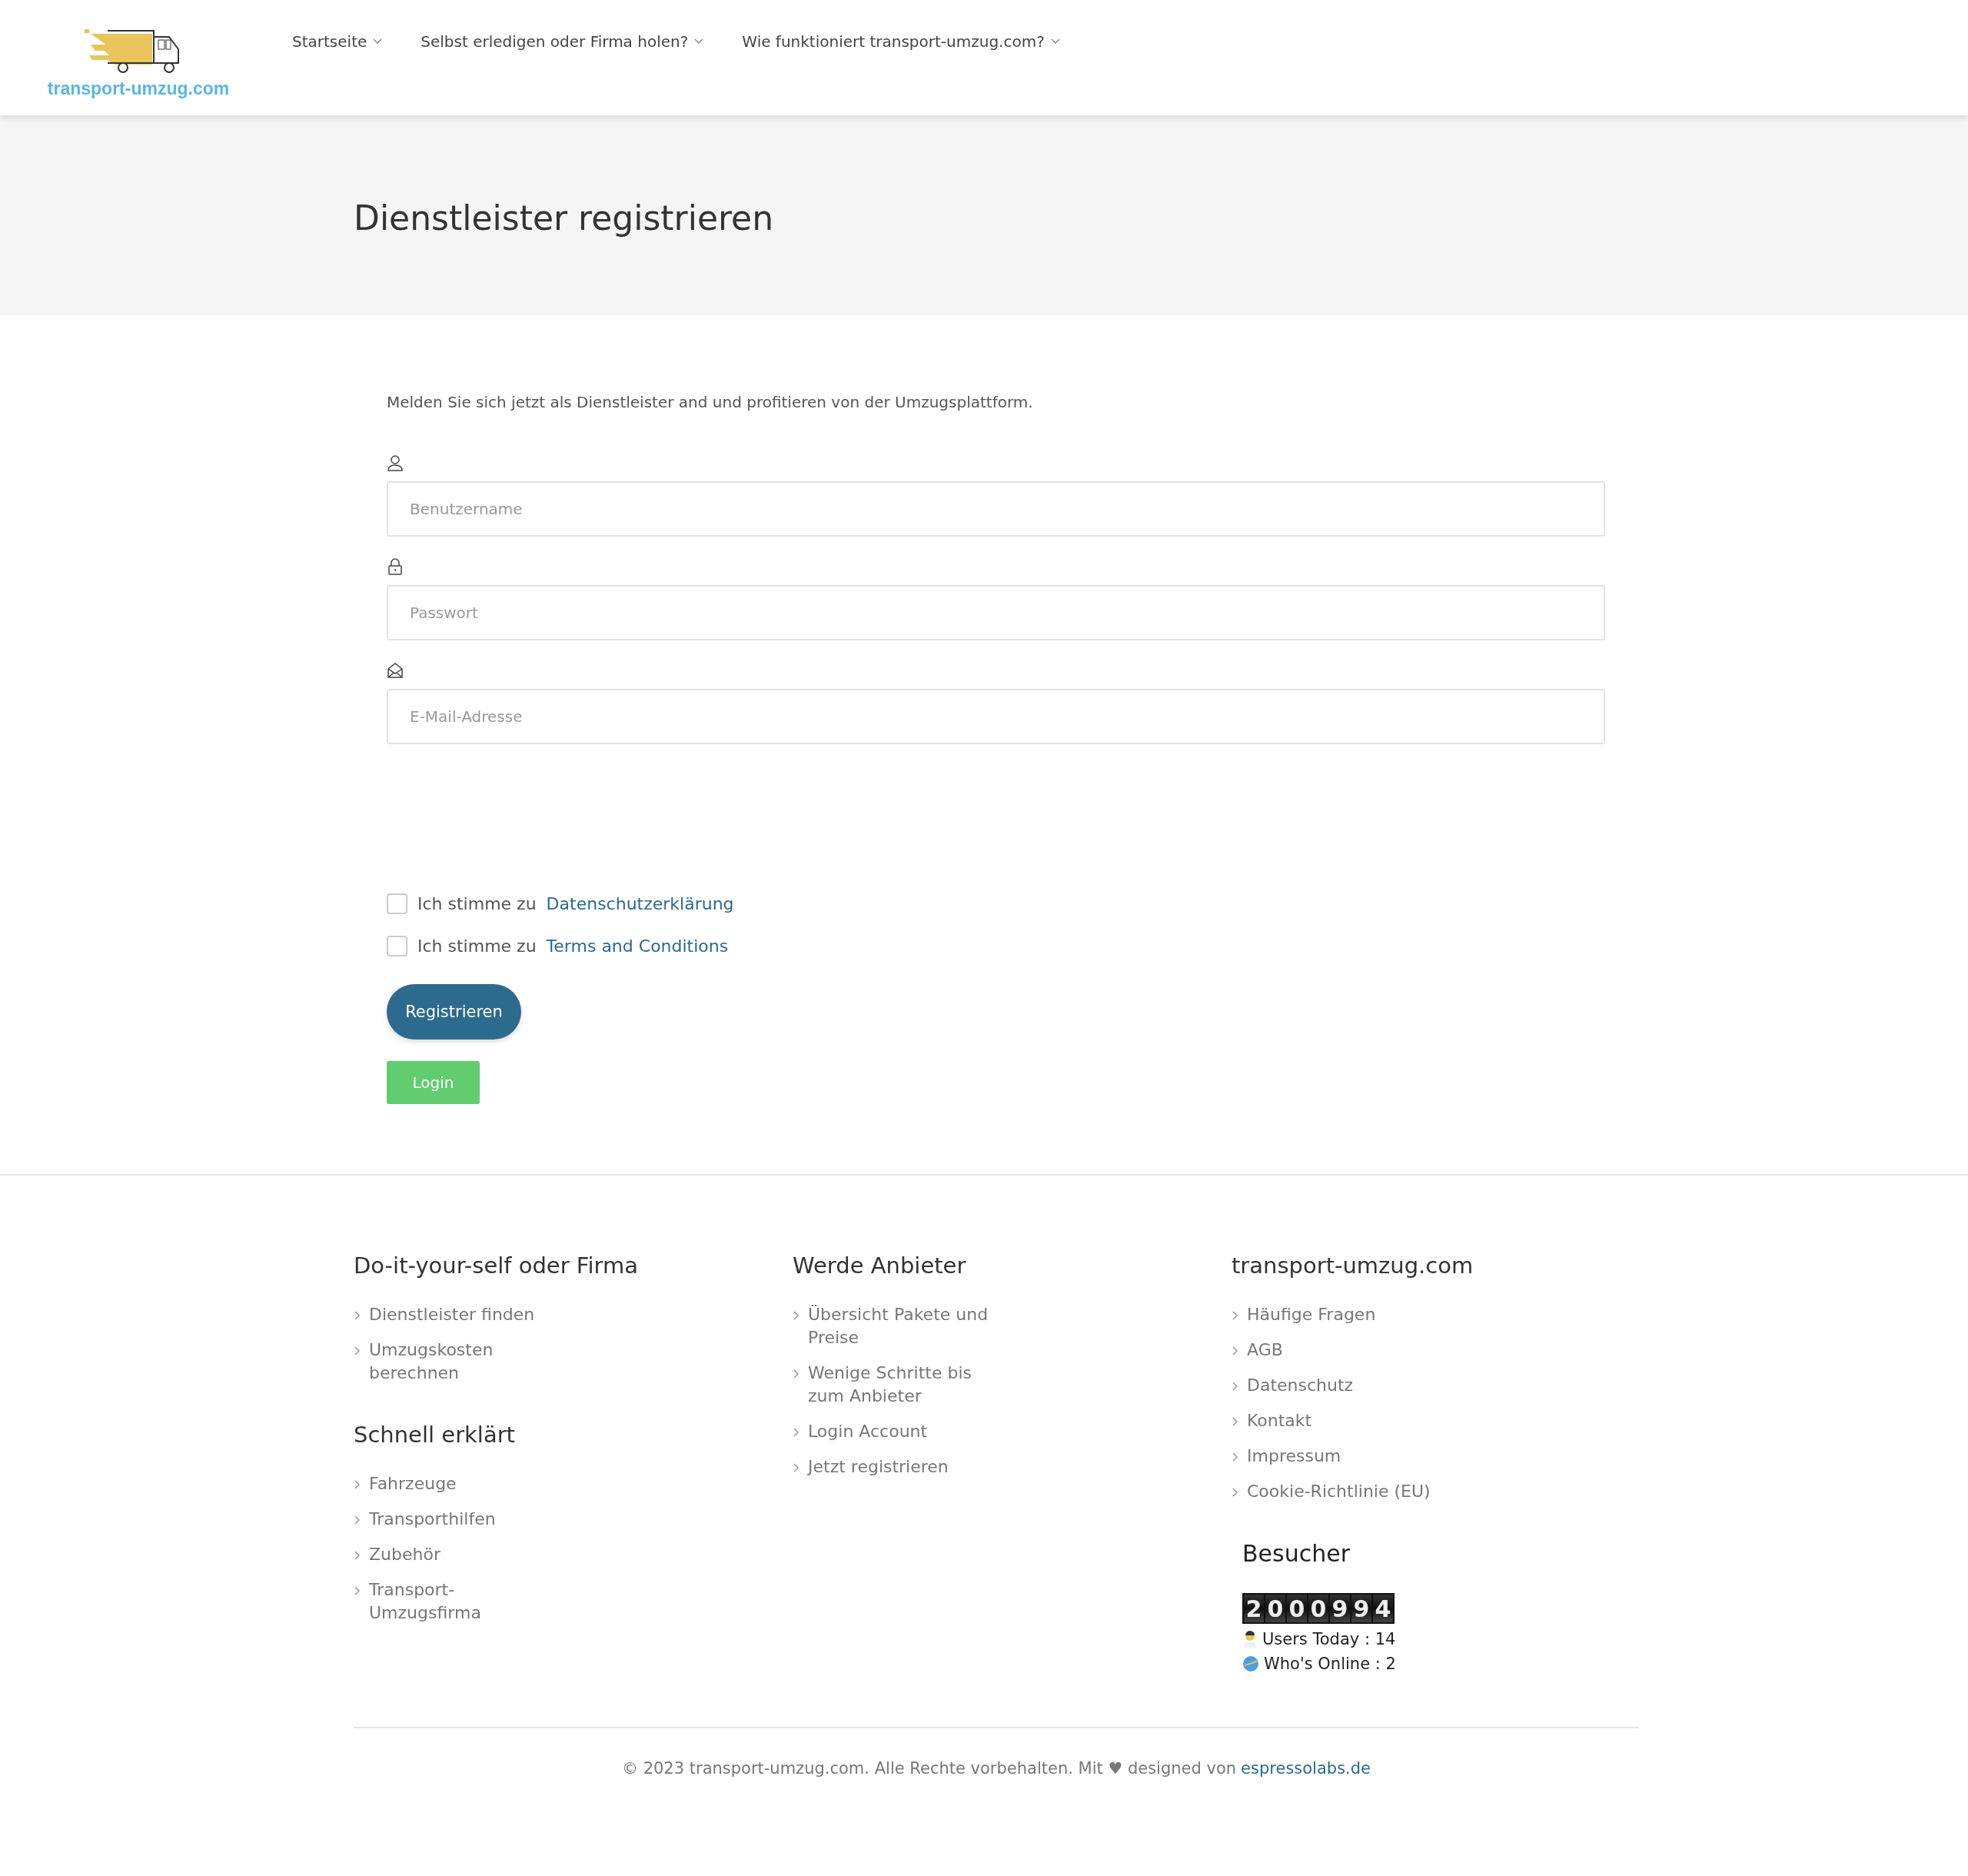 The image size is (1968, 1876). What do you see at coordinates (1353, 1265) in the screenshot?
I see `footer-heading: transport-umzug.com` at bounding box center [1353, 1265].